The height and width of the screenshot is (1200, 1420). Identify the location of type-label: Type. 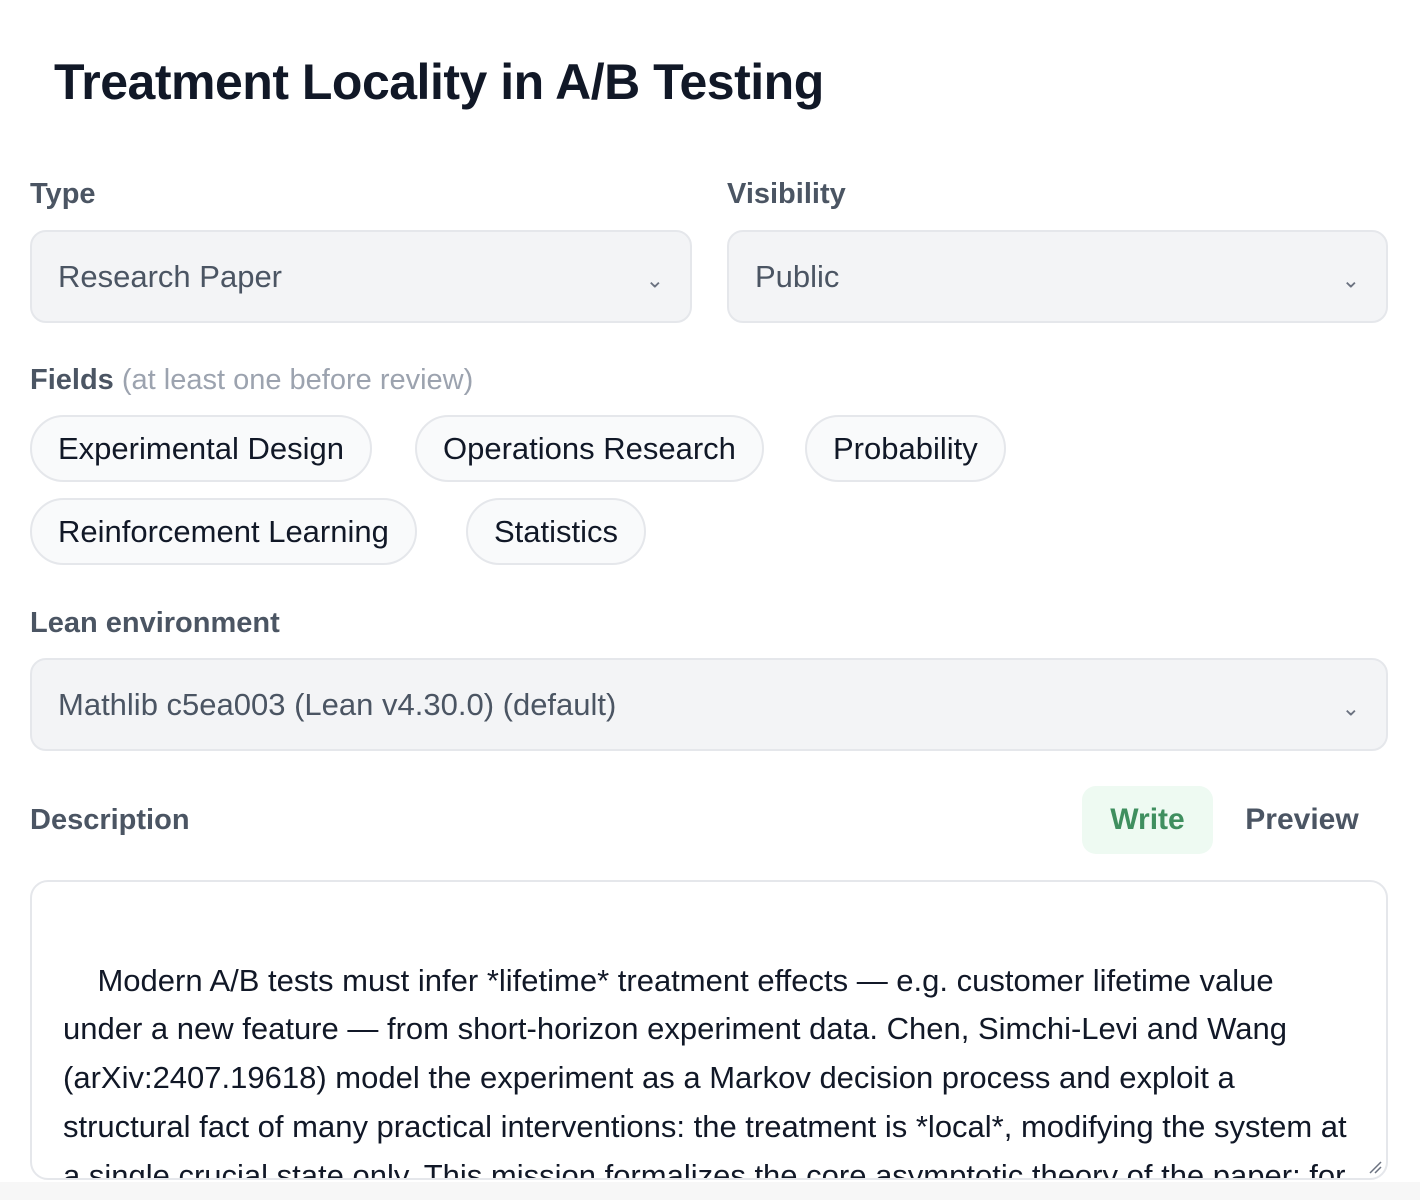
(63, 194).